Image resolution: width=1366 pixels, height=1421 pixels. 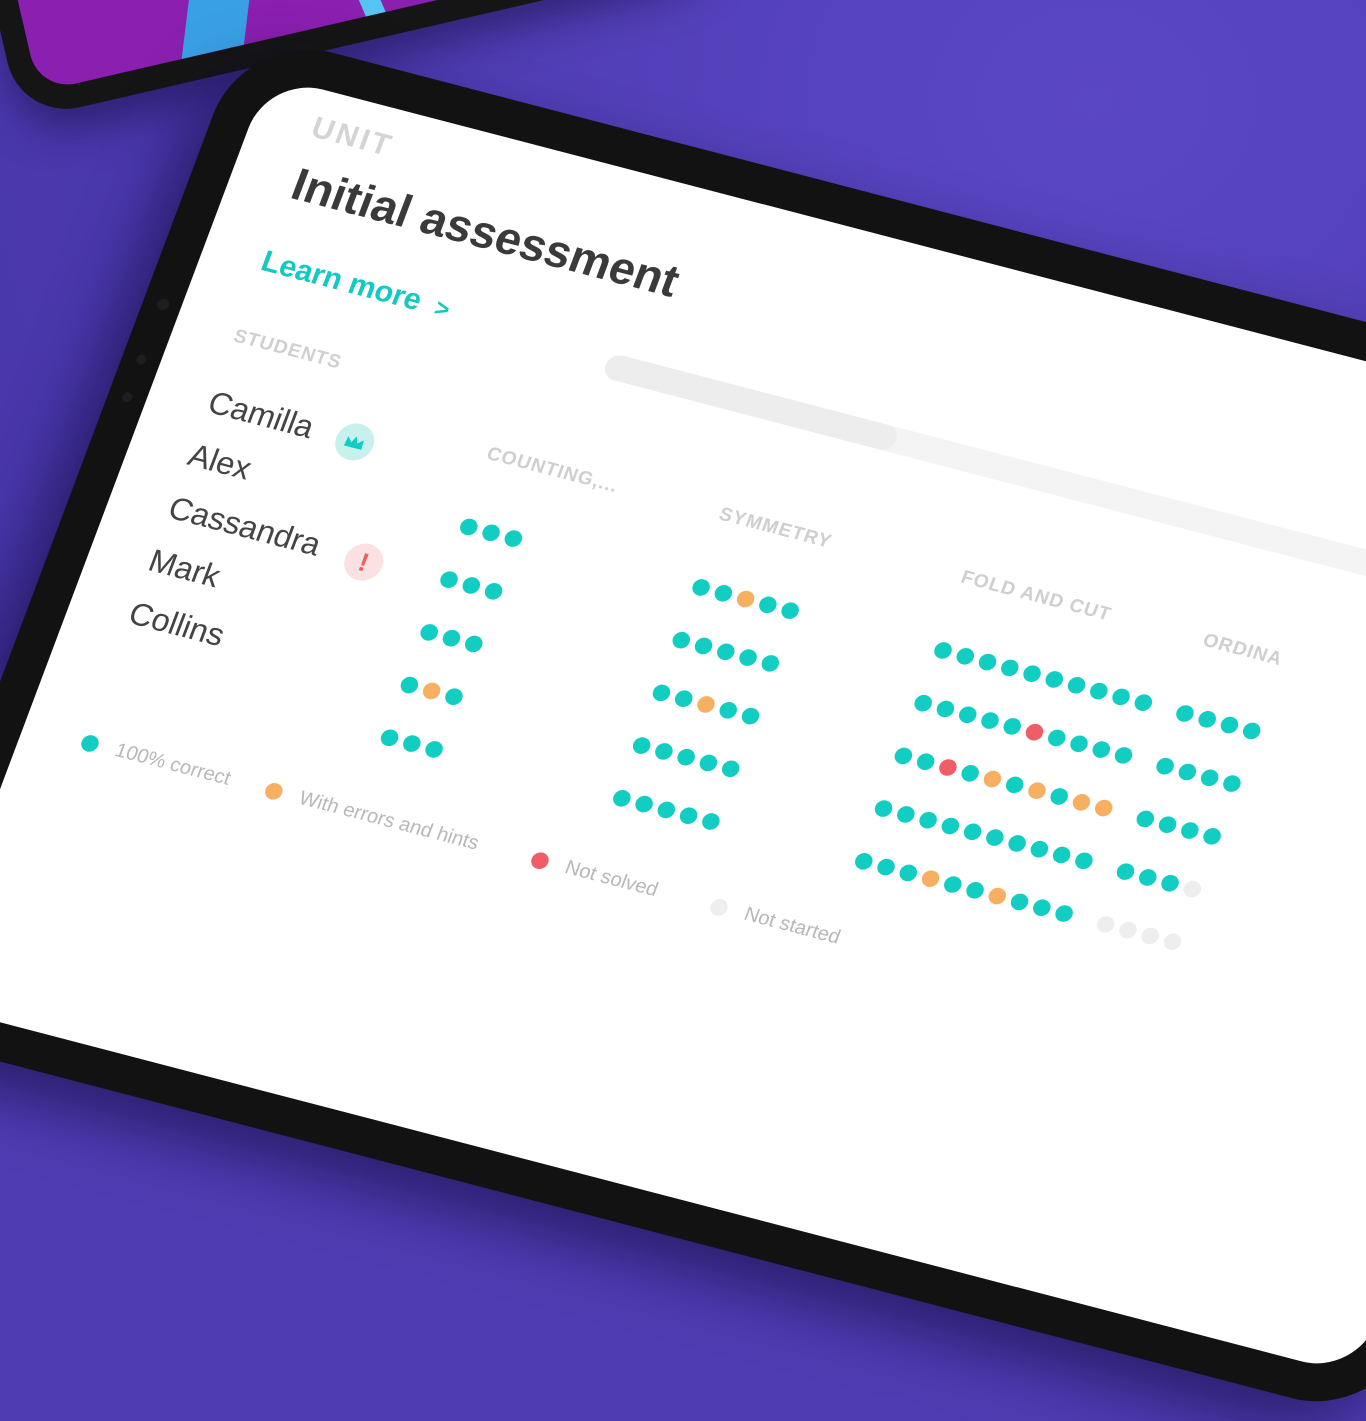 I want to click on column-header: SYMMETRY, so click(x=775, y=528).